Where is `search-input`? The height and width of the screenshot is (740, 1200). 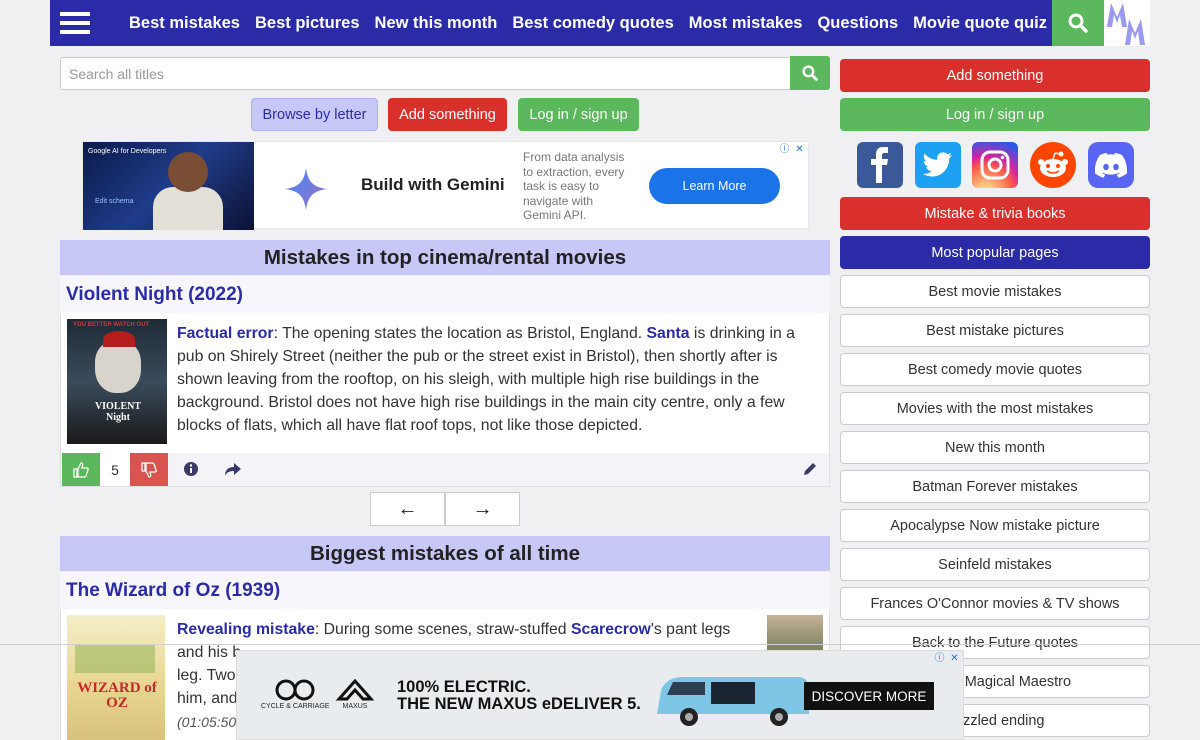
search-input is located at coordinates (425, 73).